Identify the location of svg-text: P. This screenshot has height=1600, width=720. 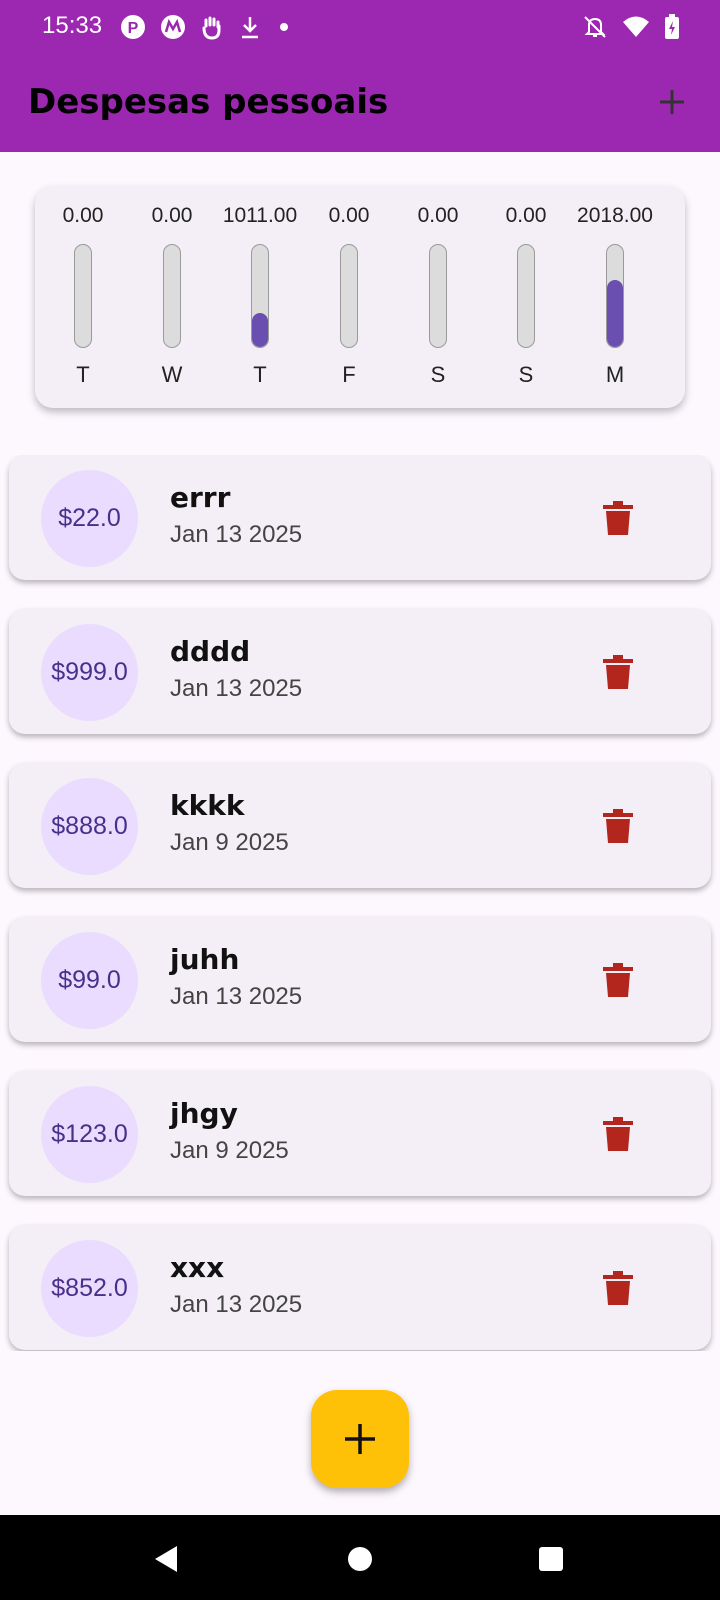
(133, 28).